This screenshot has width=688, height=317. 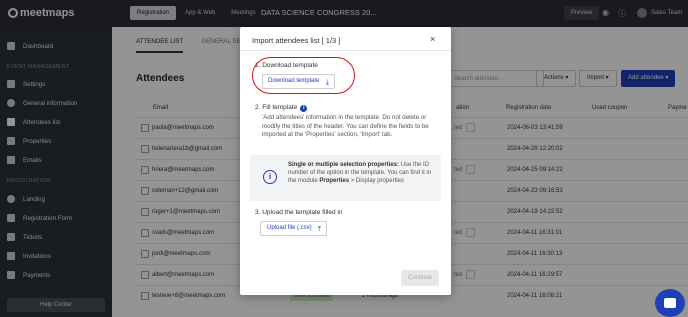 I want to click on upload-file-label: Upload file (.csv), so click(x=289, y=228).